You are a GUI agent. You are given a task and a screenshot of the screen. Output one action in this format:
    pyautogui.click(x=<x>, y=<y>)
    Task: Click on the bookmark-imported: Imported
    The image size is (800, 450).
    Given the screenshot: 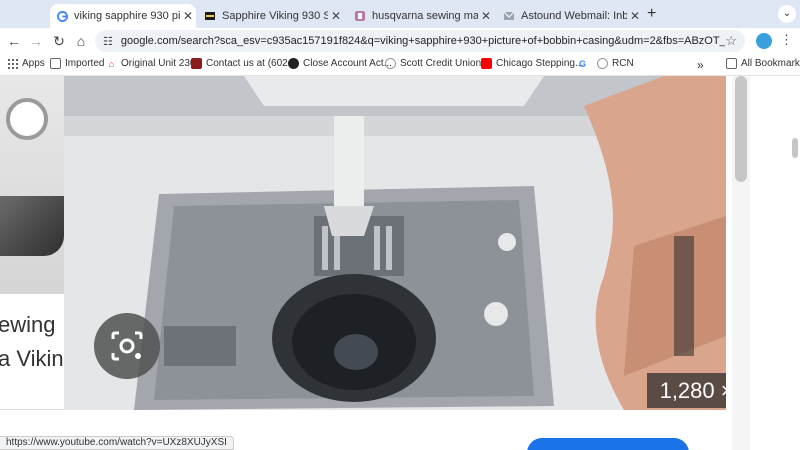 What is the action you would take?
    pyautogui.click(x=77, y=63)
    